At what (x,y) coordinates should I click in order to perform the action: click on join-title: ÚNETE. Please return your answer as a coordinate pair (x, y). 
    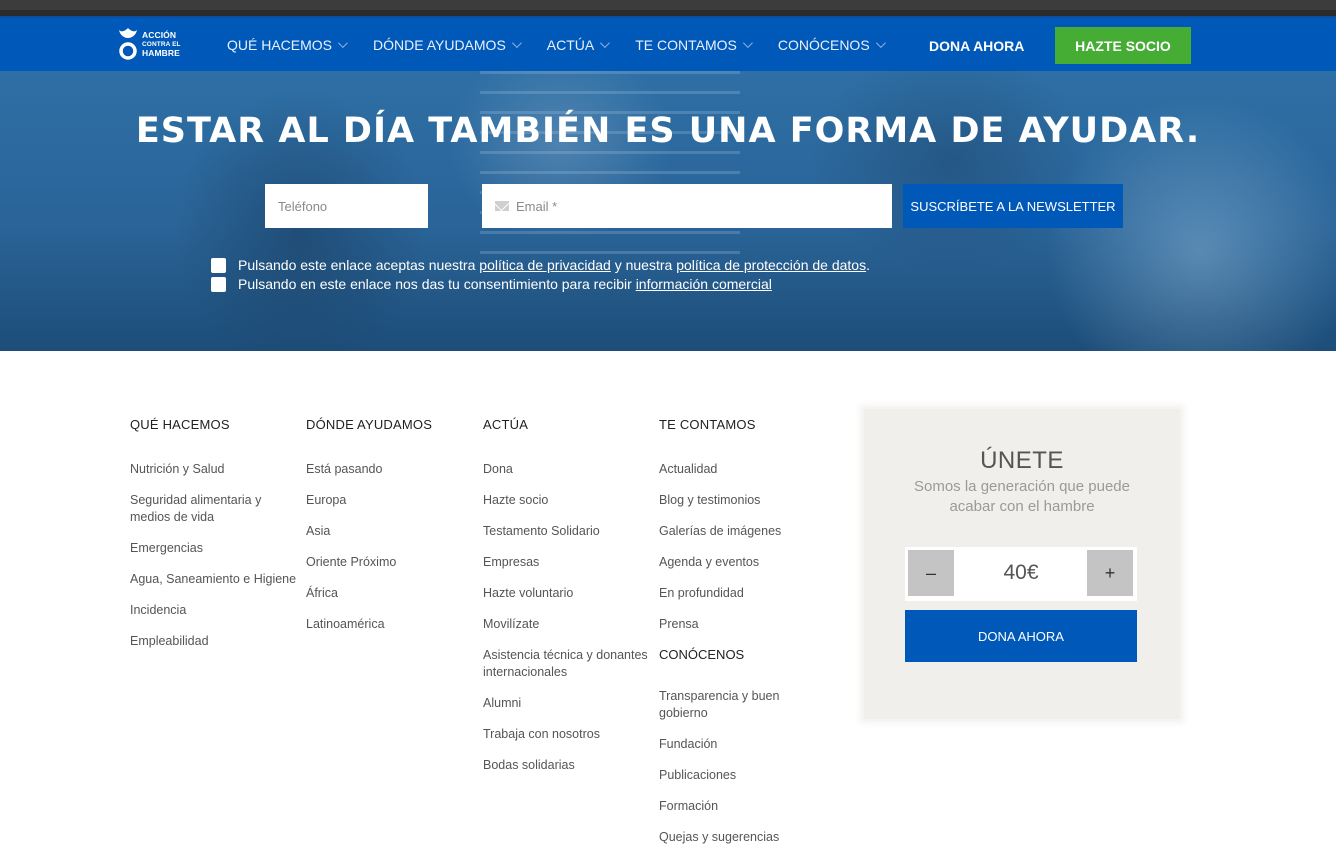
    Looking at the image, I should click on (1022, 460).